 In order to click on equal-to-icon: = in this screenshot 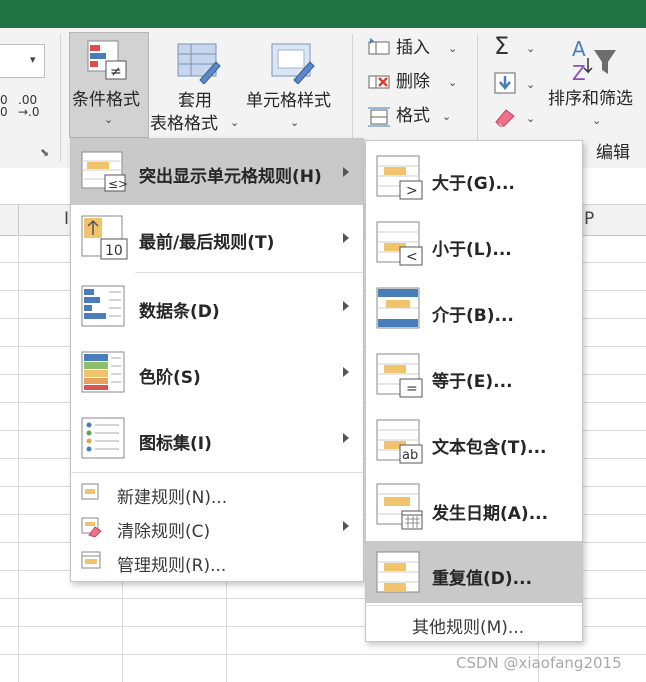, I will do `click(399, 375)`.